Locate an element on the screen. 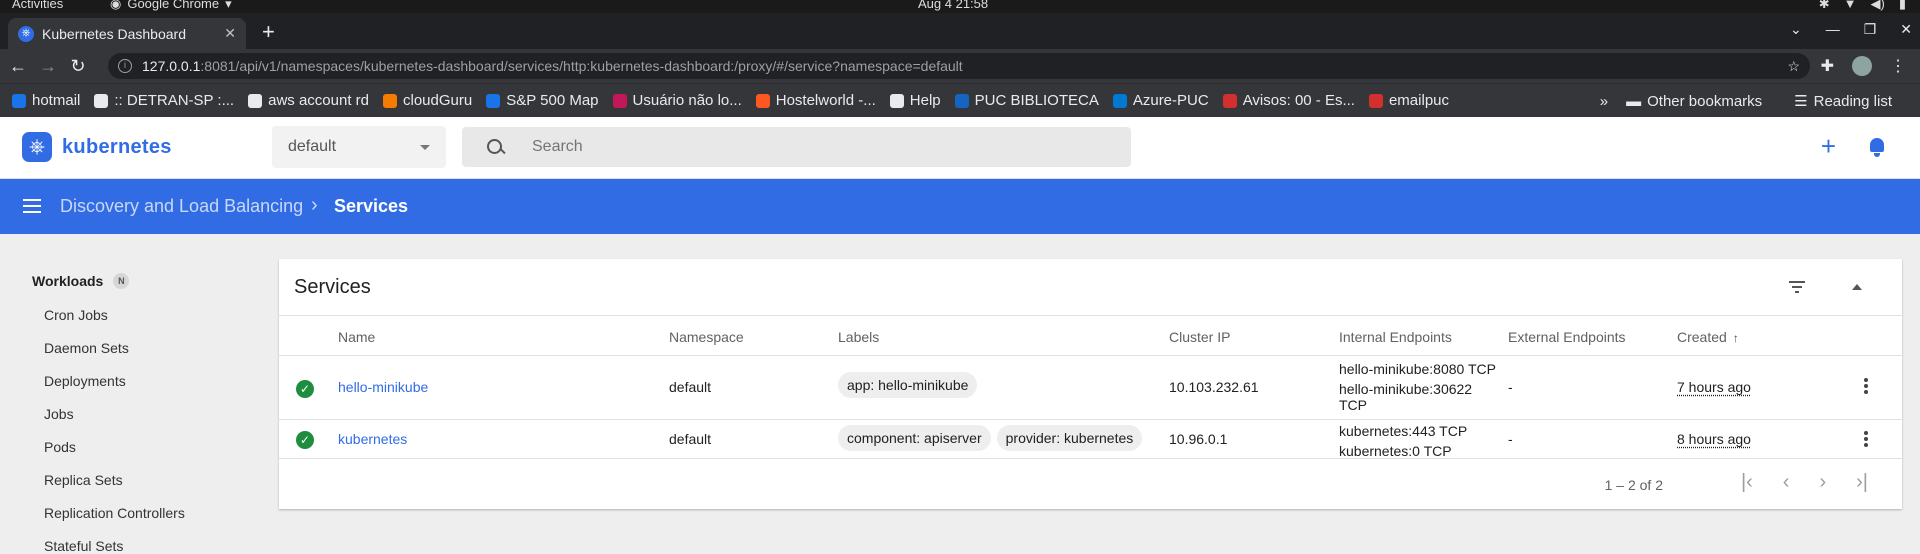  notifications-bell-icon is located at coordinates (1877, 147).